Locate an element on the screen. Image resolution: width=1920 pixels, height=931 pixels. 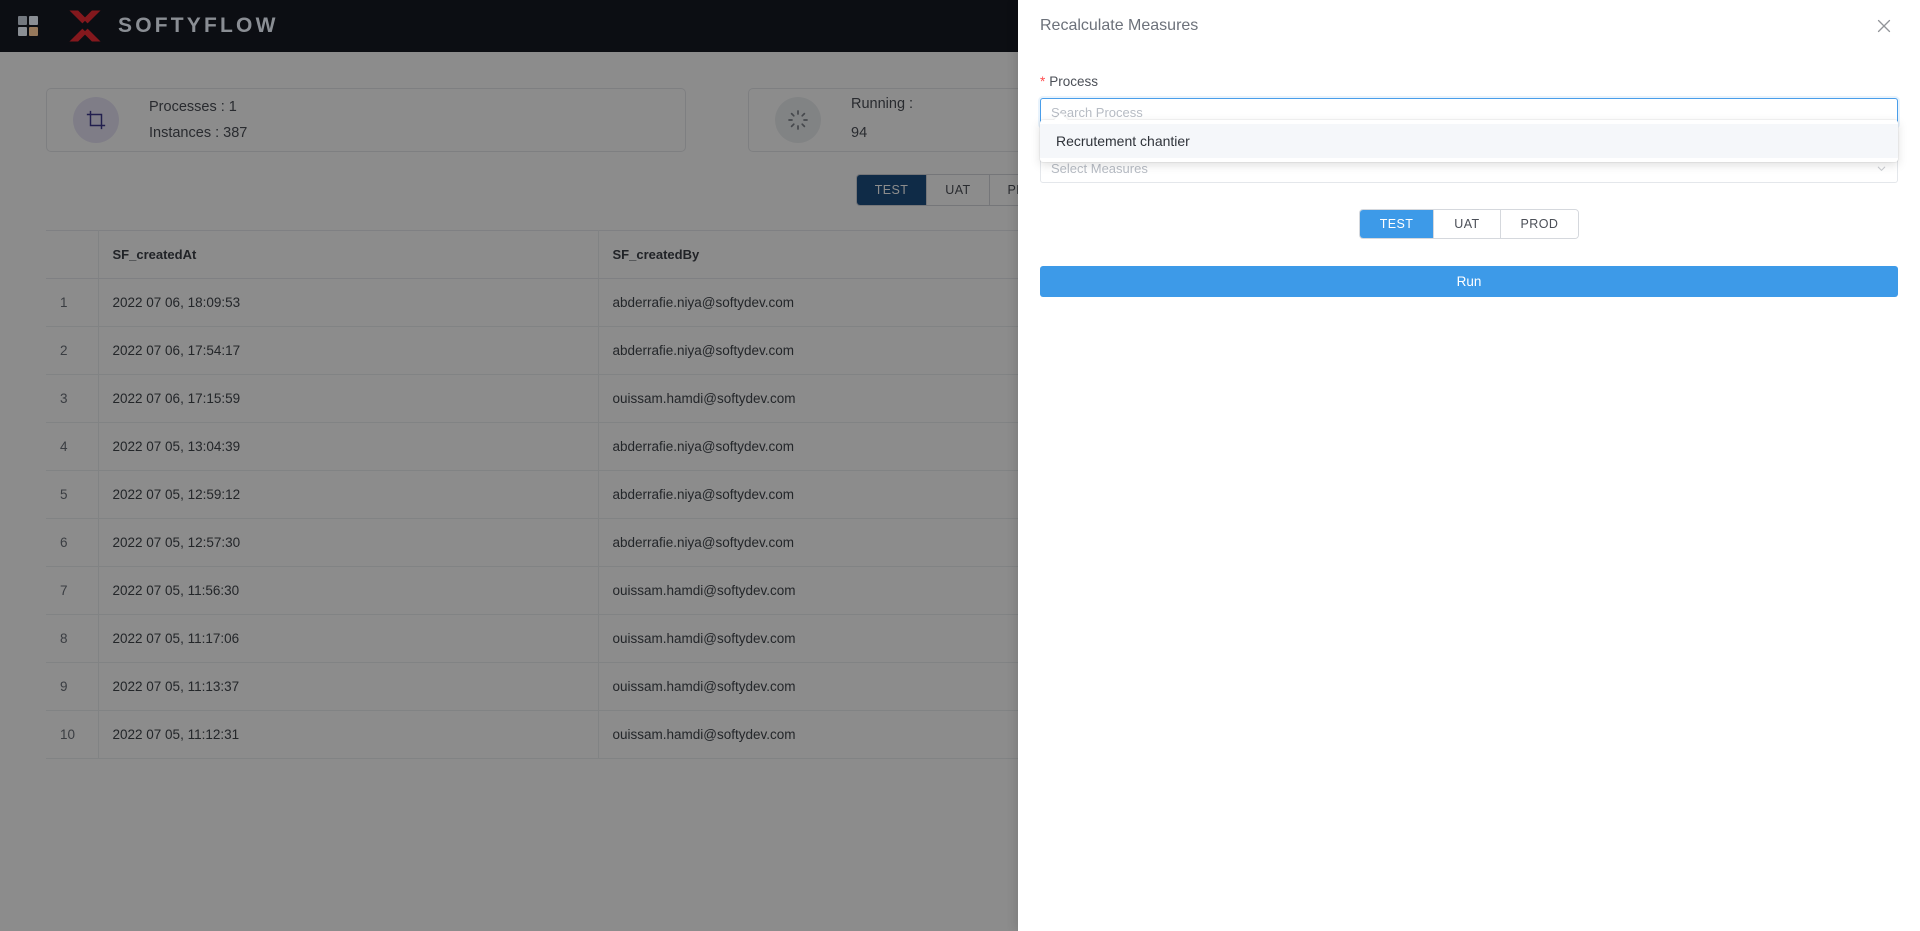
drawer-environment-segmented-control: TEST UAT PROD is located at coordinates (1469, 224).